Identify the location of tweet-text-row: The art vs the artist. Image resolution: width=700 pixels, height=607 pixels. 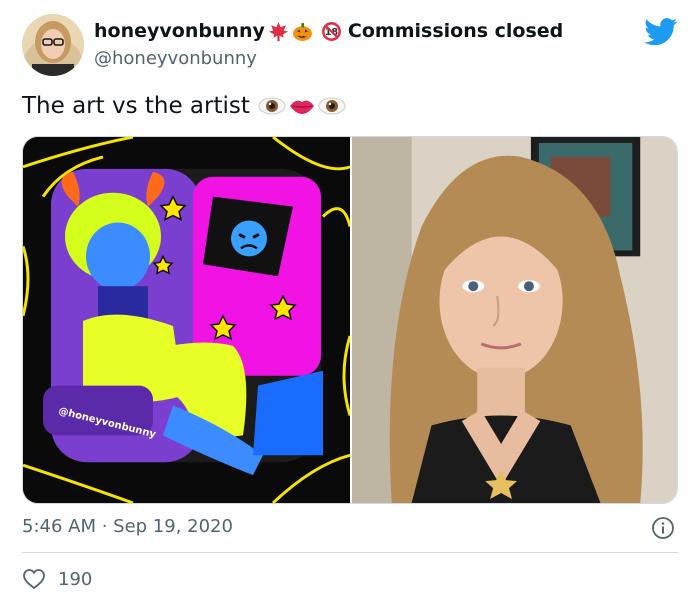
(184, 106).